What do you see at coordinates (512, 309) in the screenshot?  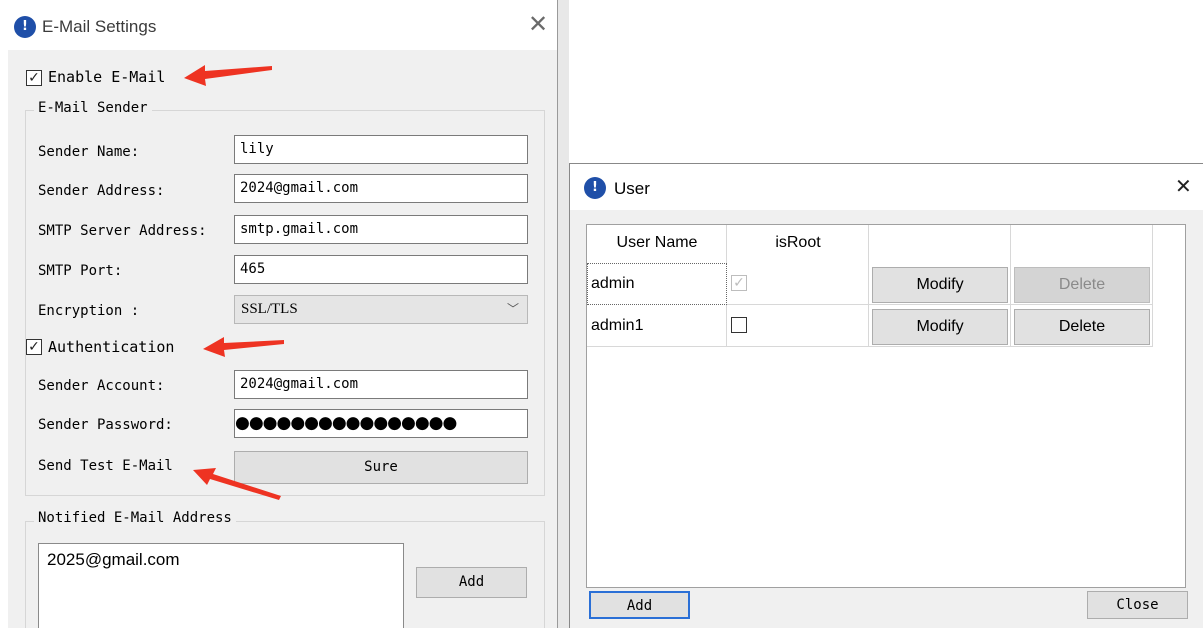 I see `chevron-down-icon: ﹀` at bounding box center [512, 309].